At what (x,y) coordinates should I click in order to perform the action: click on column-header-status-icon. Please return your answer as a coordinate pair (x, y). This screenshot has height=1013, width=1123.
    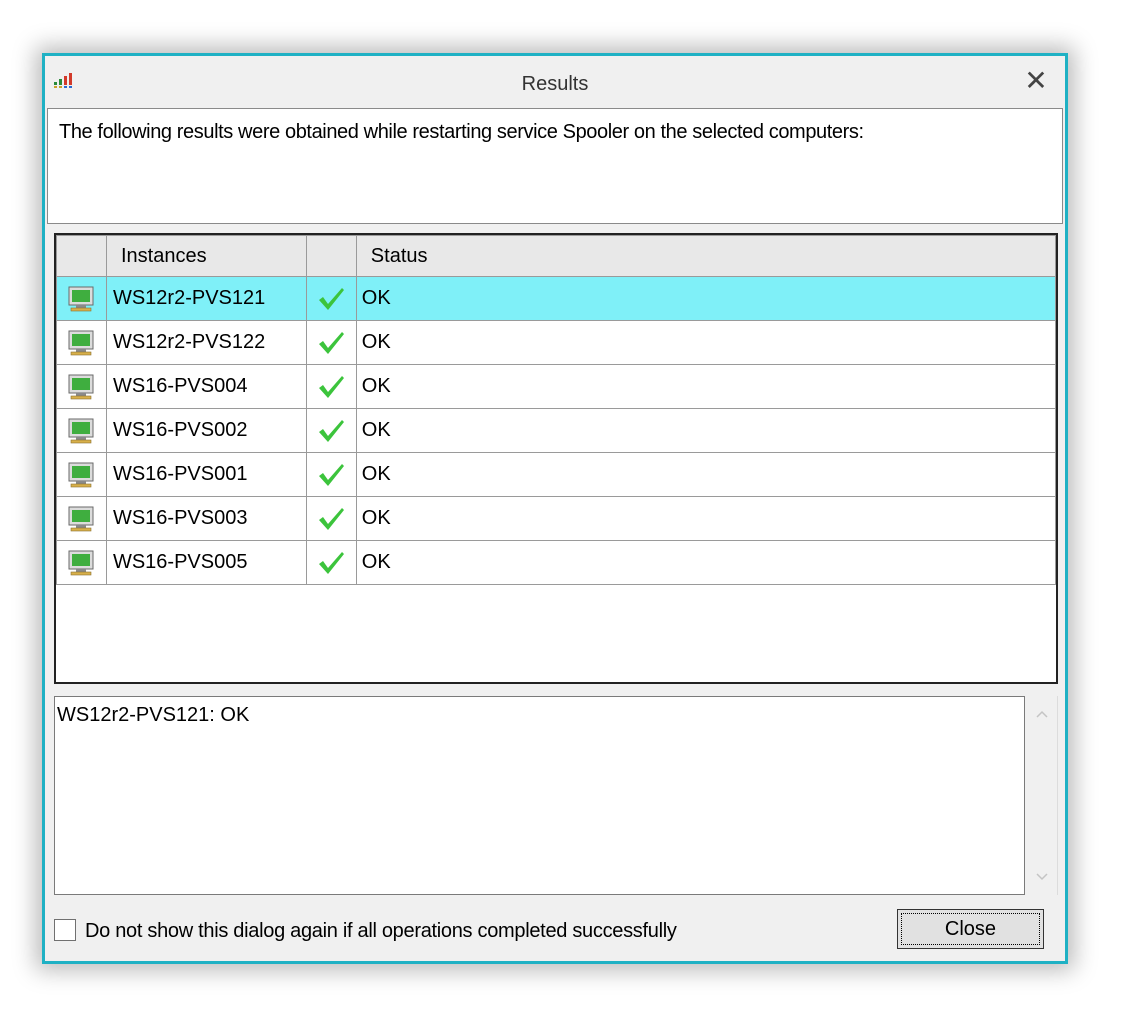
    Looking at the image, I should click on (331, 256).